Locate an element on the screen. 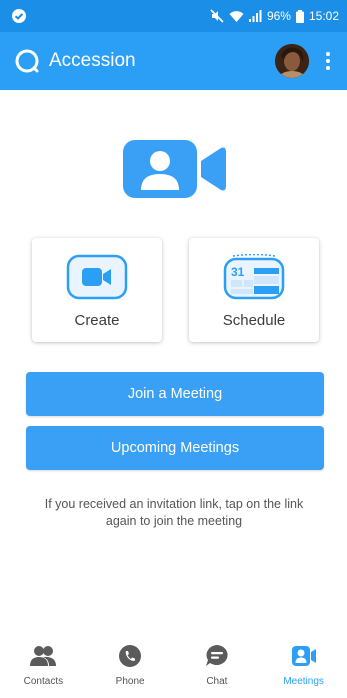 This screenshot has height=698, width=347. wifi-icon is located at coordinates (236, 16).